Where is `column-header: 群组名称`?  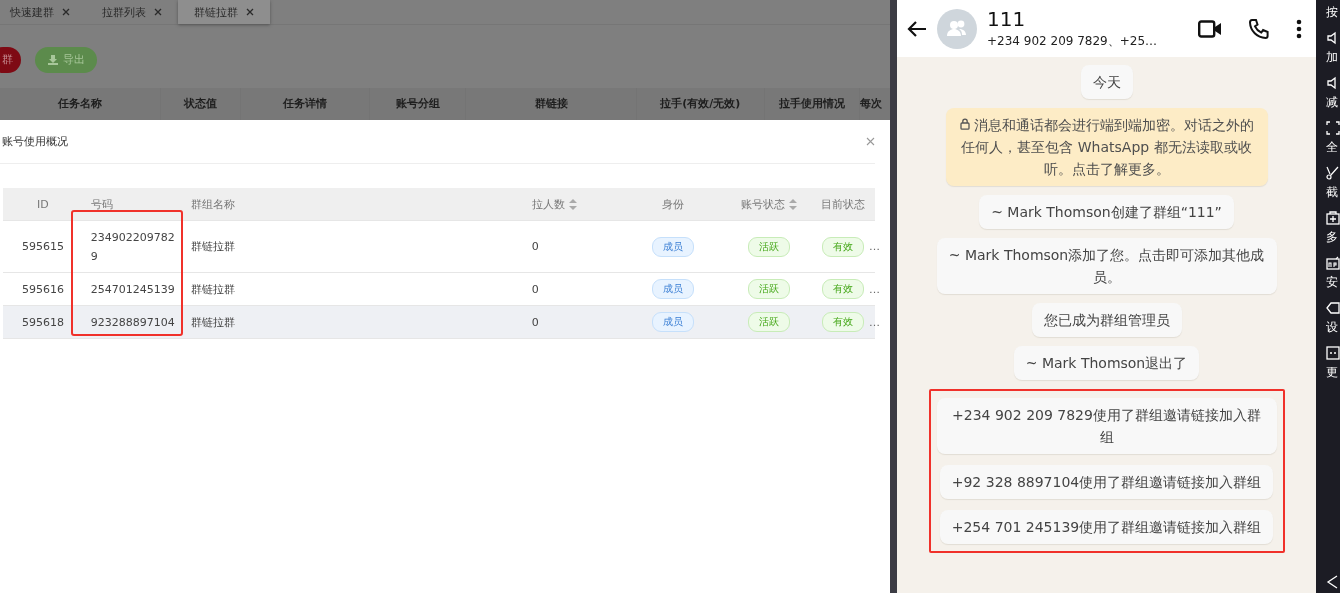 column-header: 群组名称 is located at coordinates (212, 204).